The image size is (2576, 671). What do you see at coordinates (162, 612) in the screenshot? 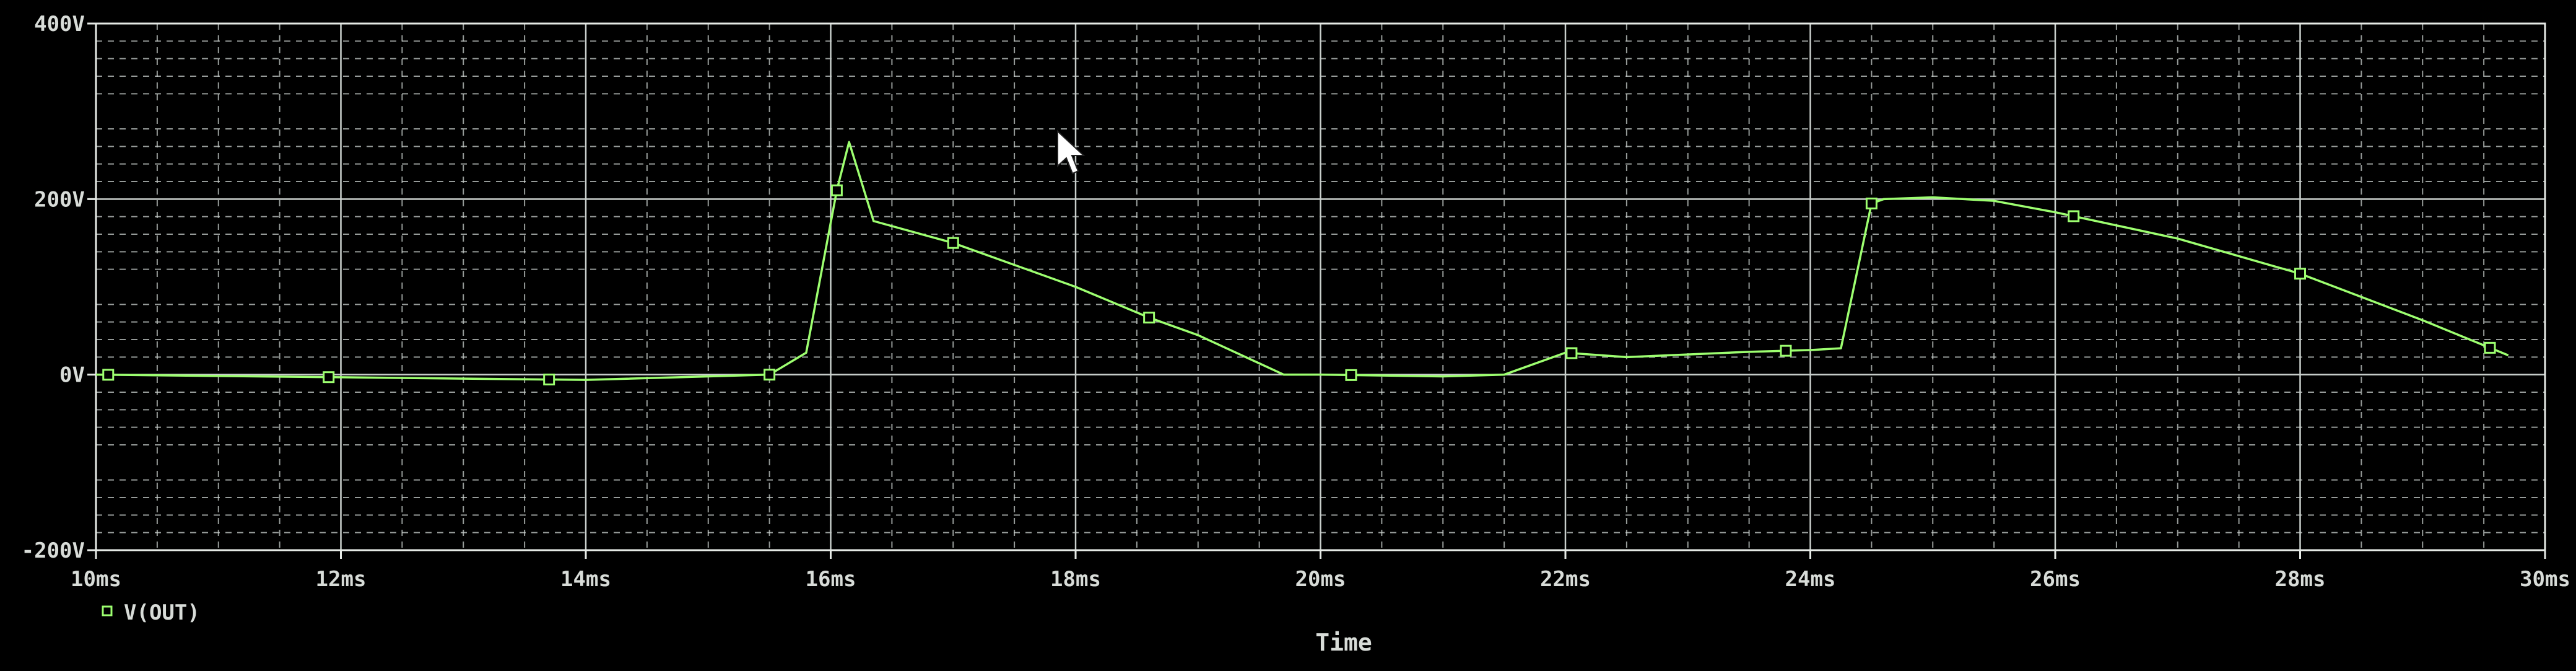
I see `legend-label: V(OUT)` at bounding box center [162, 612].